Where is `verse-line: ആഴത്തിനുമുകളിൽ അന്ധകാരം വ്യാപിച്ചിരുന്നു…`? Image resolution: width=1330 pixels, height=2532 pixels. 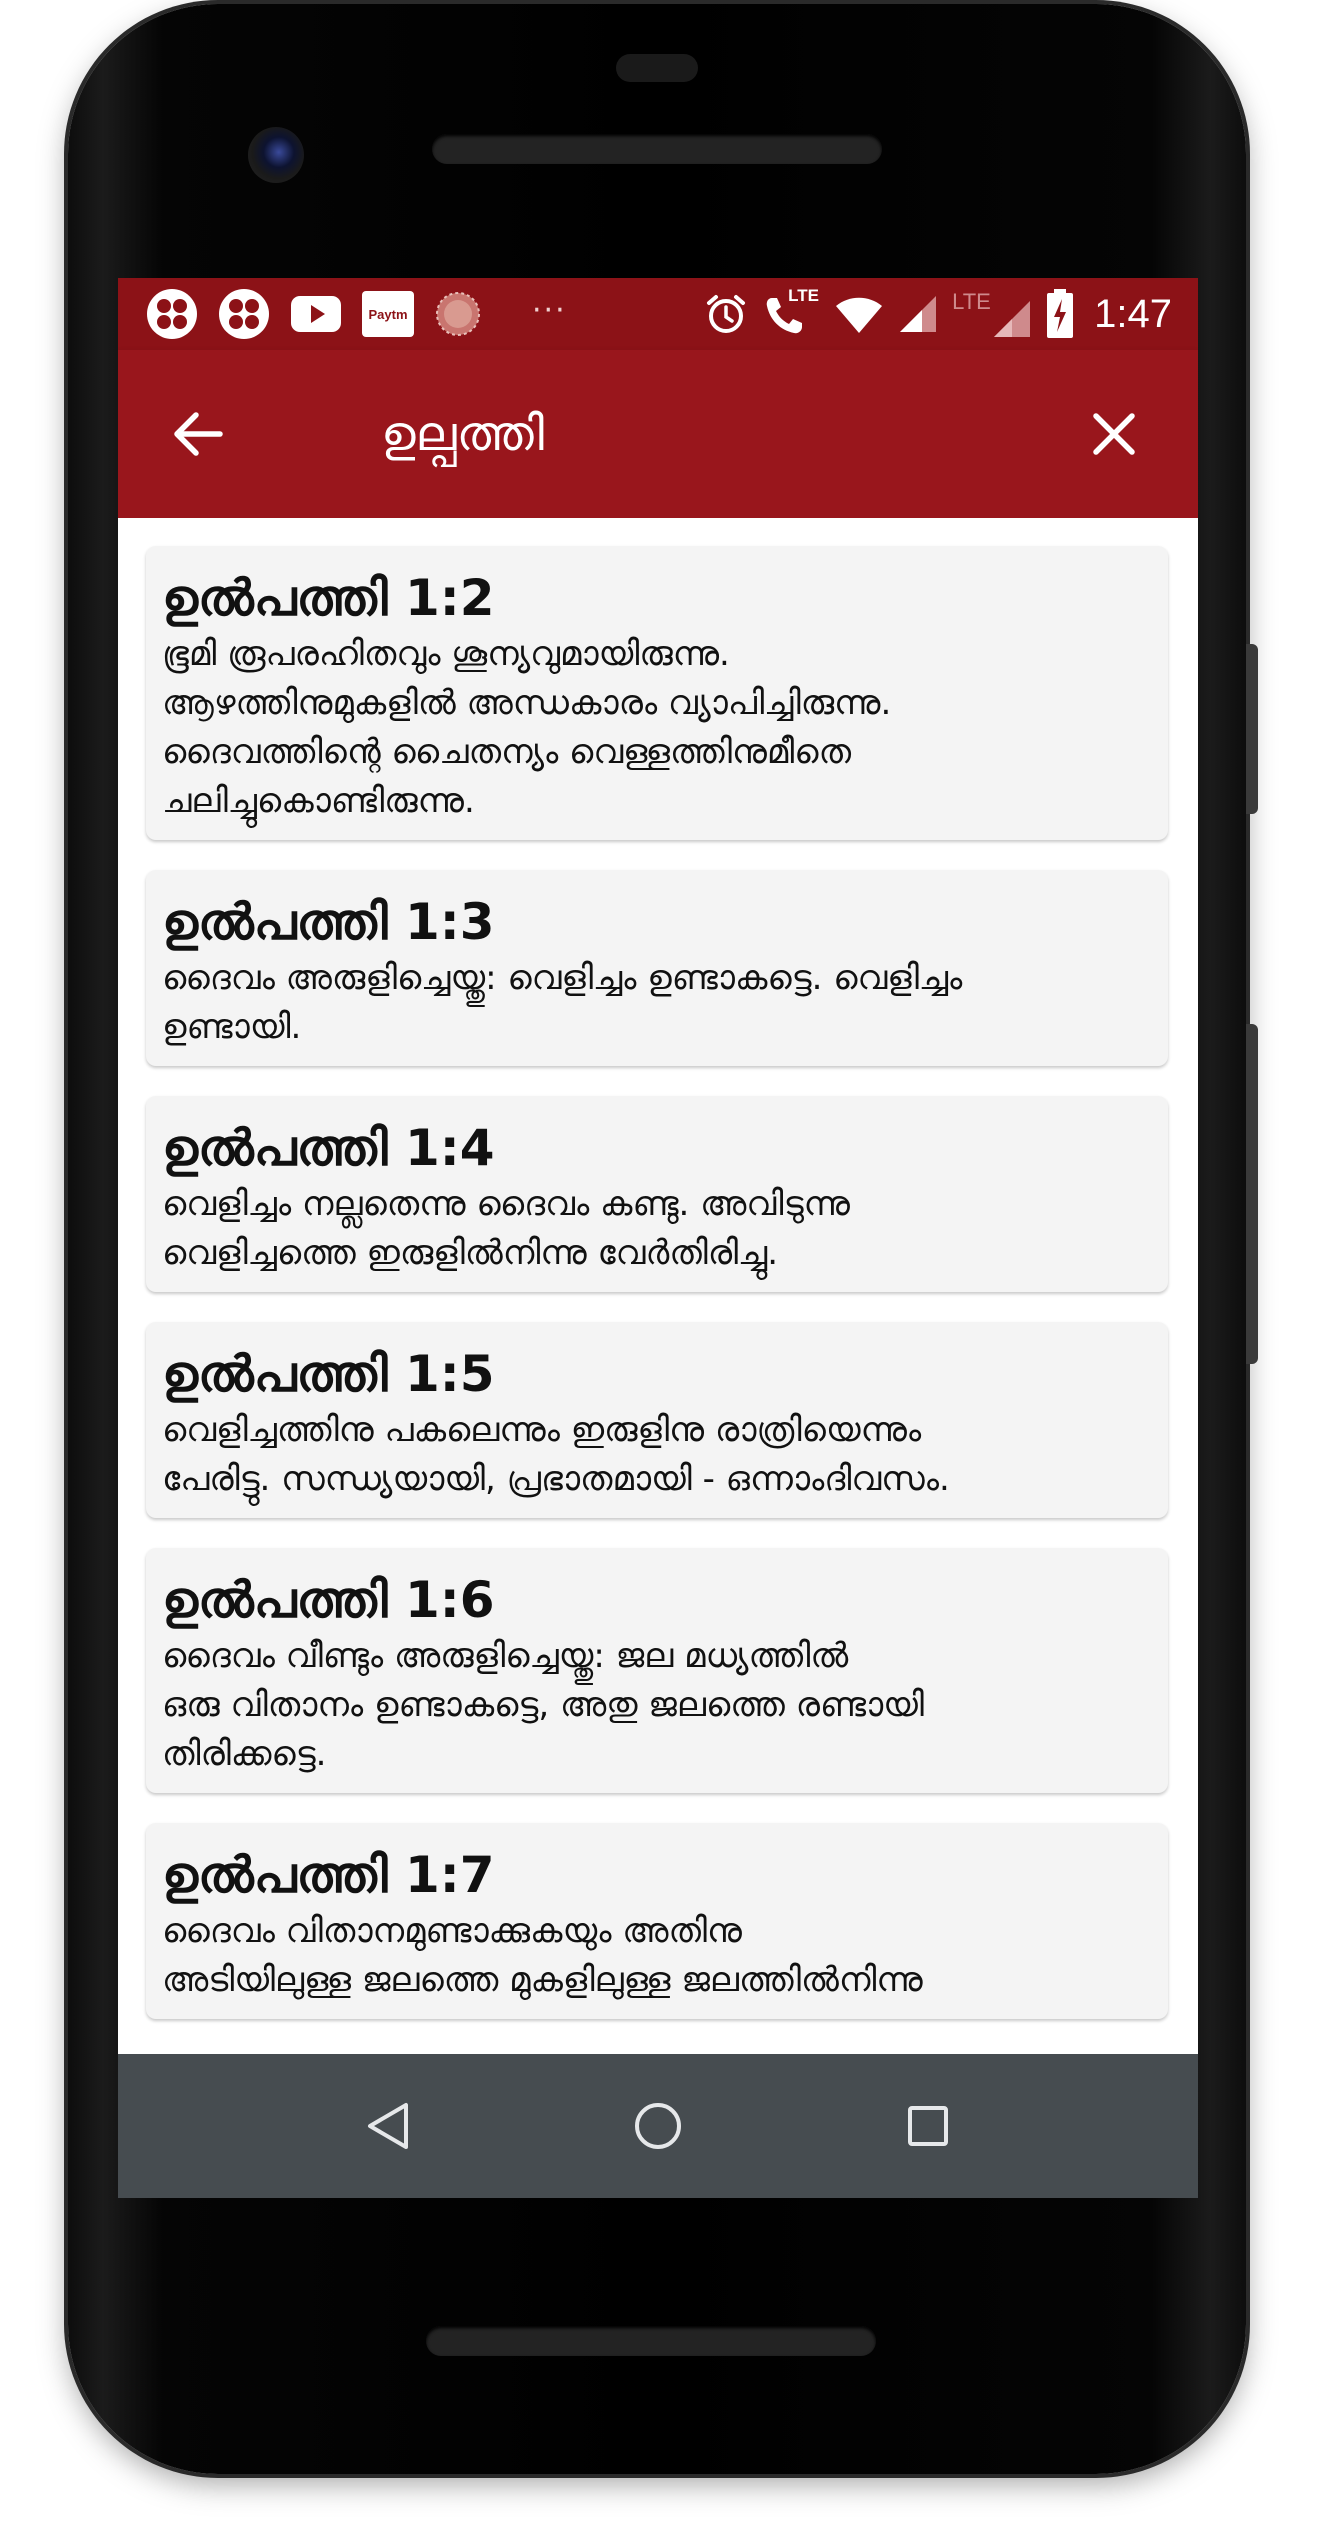 verse-line: ആഴത്തിനുമുകളിൽ അന്ധകാരം വ്യാപിച്ചിരുന്നു… is located at coordinates (527, 703).